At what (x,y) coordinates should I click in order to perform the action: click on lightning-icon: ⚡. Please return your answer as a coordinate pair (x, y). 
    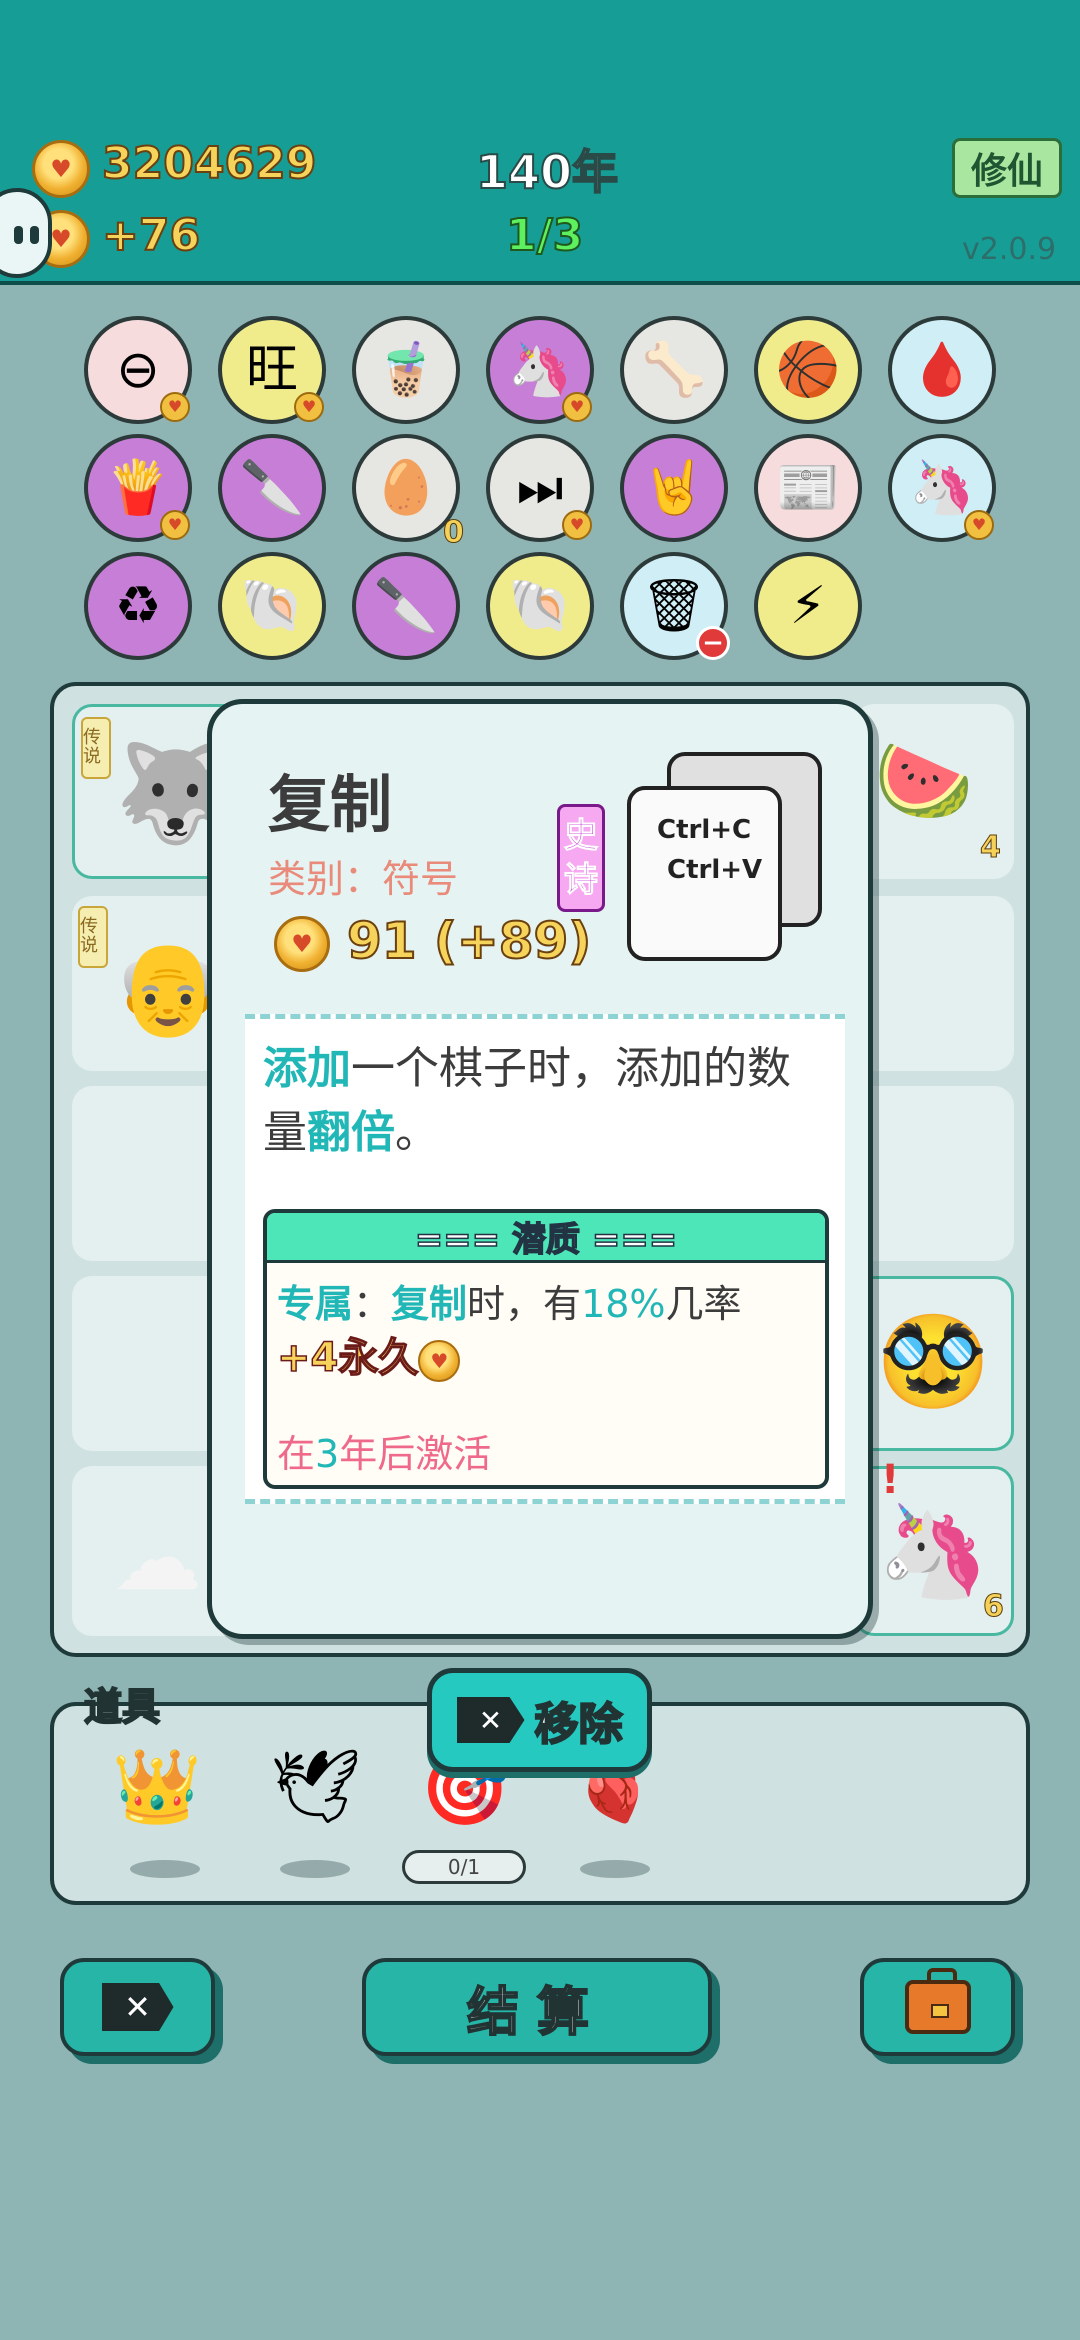
    Looking at the image, I should click on (808, 606).